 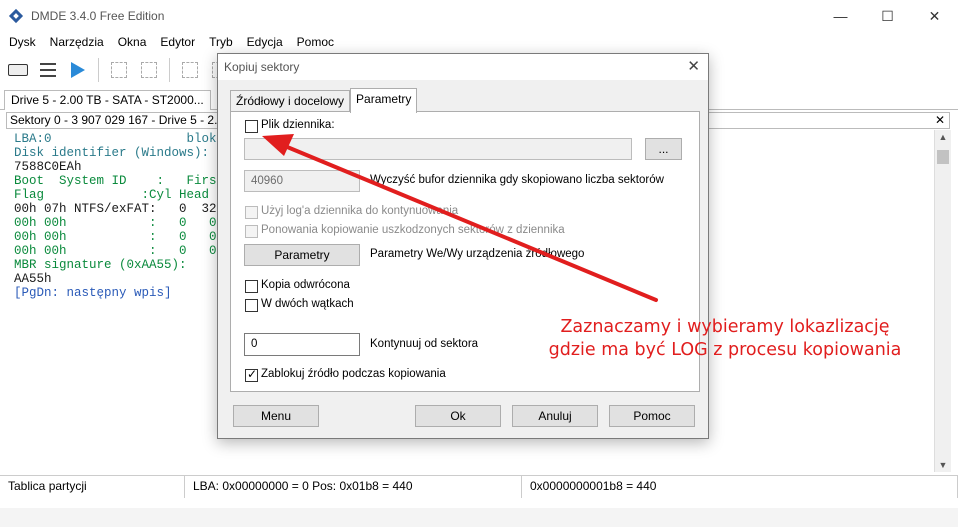 What do you see at coordinates (93, 293) in the screenshot?
I see `console-line: [PgDn: następny wpis]` at bounding box center [93, 293].